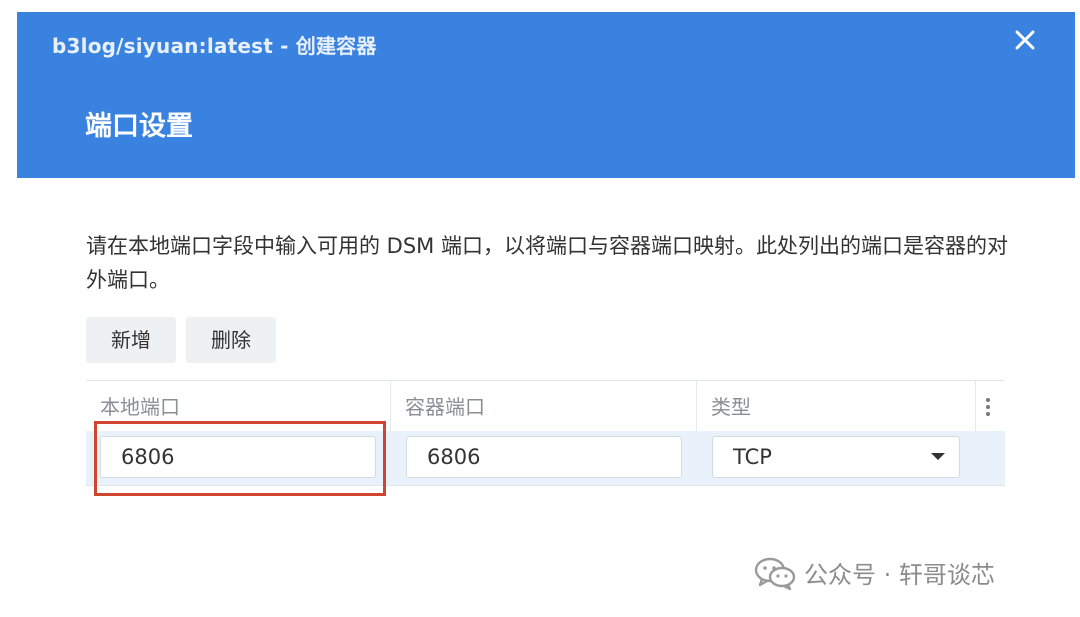  I want to click on toolbar: 新增 删除, so click(181, 340).